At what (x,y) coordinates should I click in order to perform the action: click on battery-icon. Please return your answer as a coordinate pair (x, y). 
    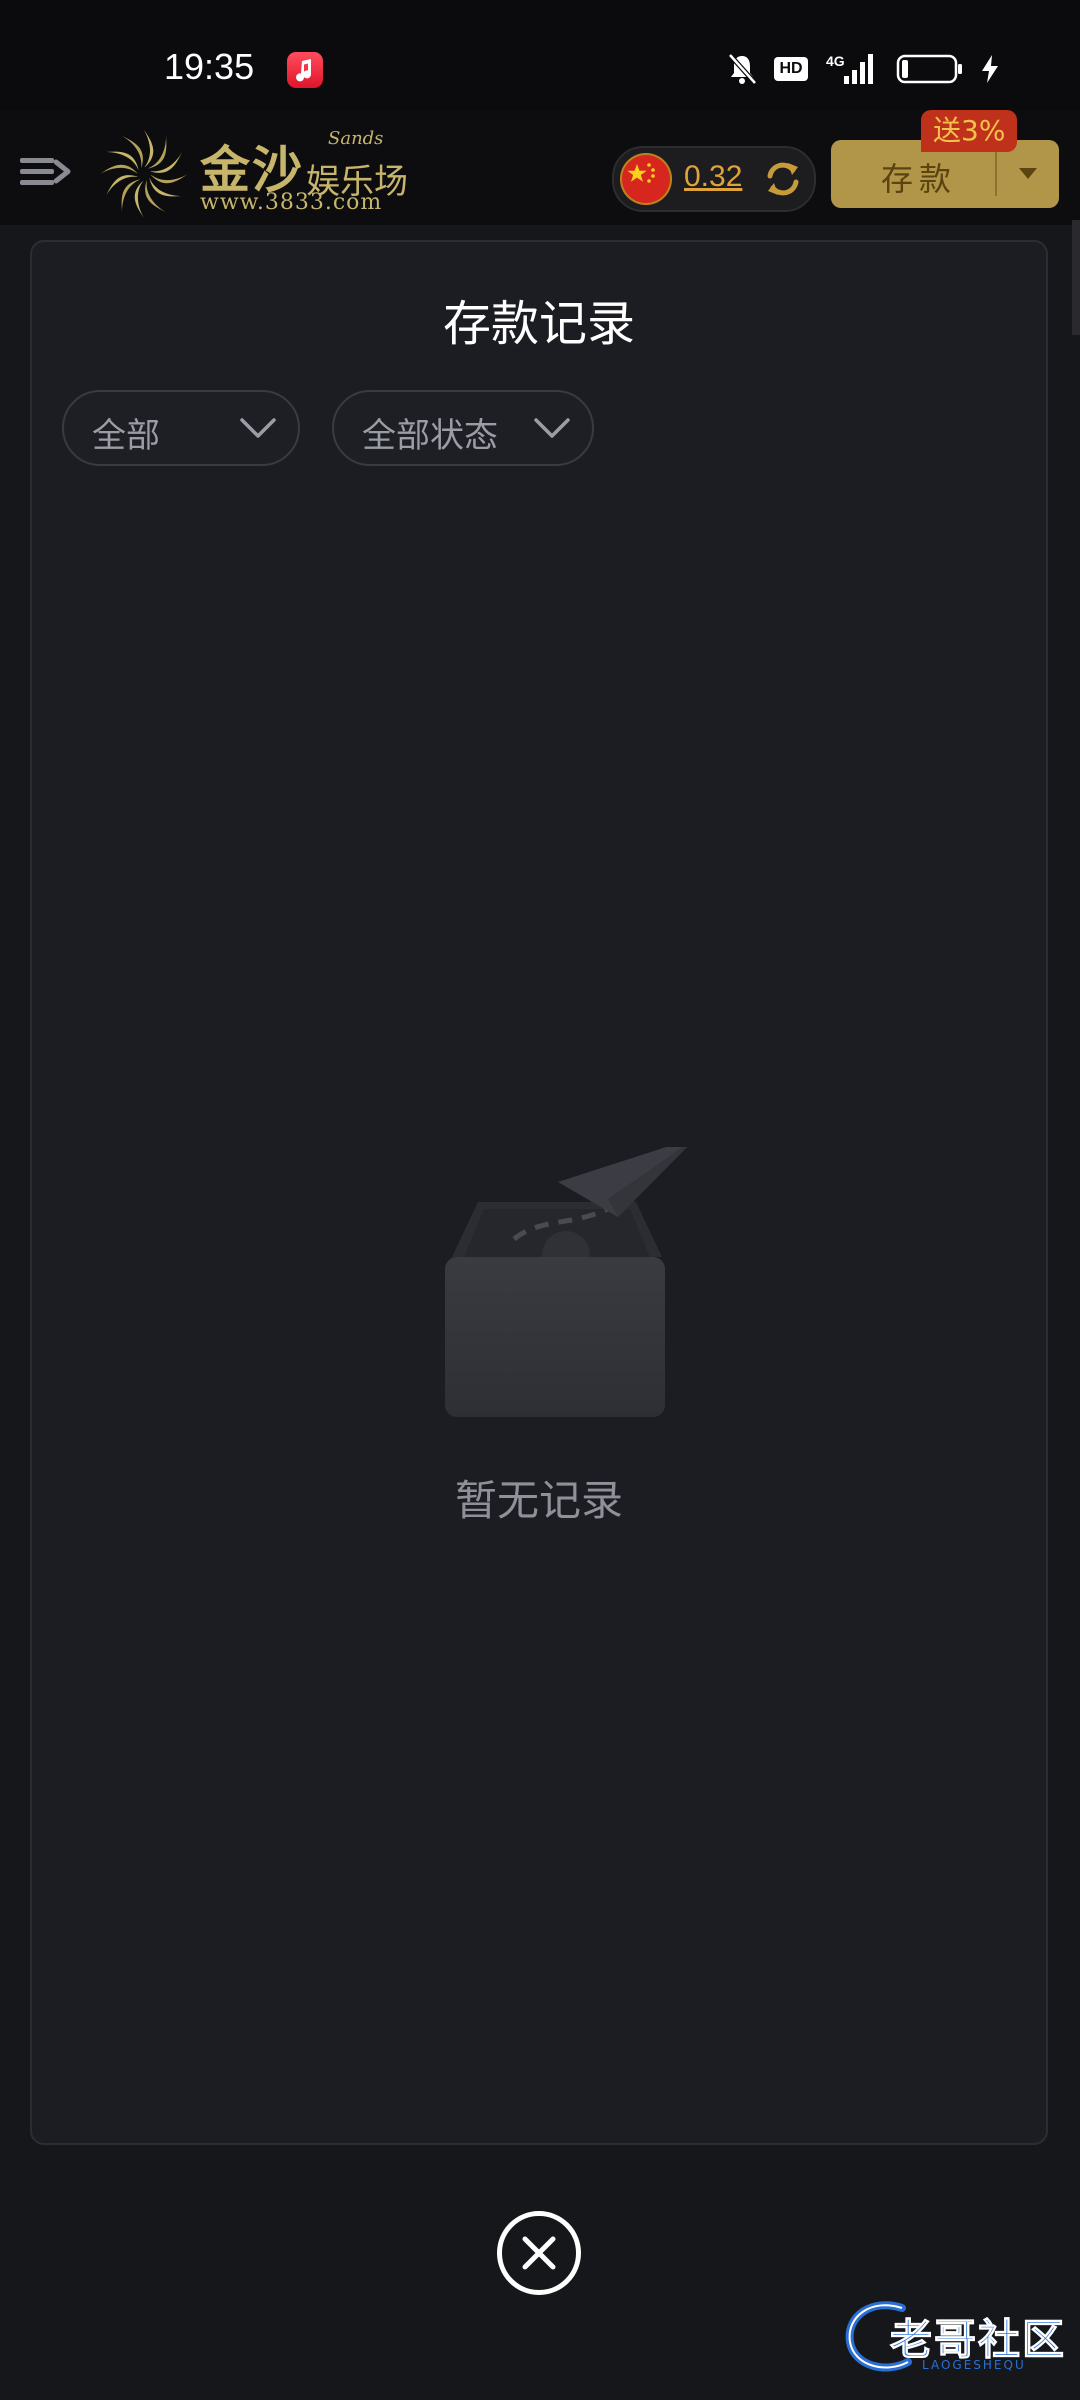
    Looking at the image, I should click on (929, 69).